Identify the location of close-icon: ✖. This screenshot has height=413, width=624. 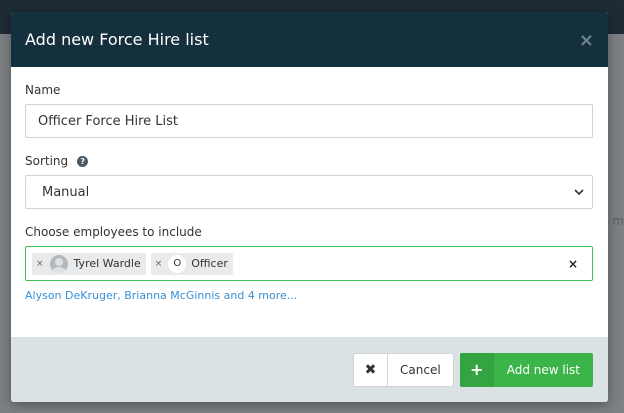
(371, 369).